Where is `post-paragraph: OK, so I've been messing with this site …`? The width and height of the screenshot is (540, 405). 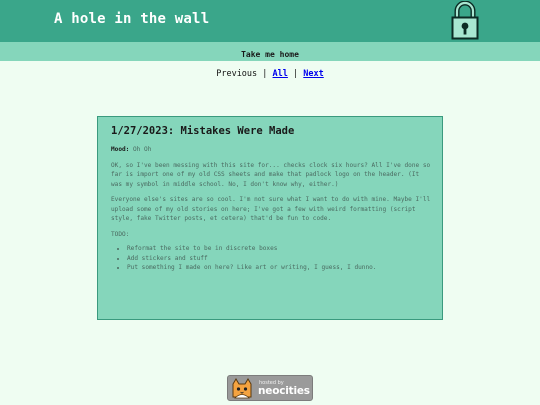 post-paragraph: OK, so I've been messing with this site … is located at coordinates (271, 174).